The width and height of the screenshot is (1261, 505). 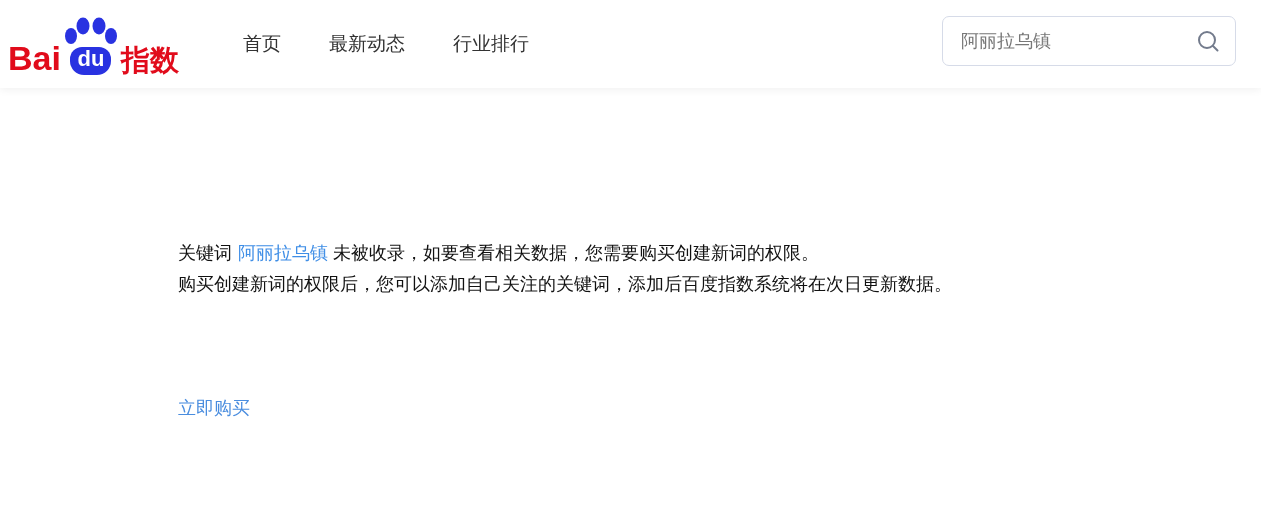 I want to click on nav-link: 最新动态, so click(x=366, y=44).